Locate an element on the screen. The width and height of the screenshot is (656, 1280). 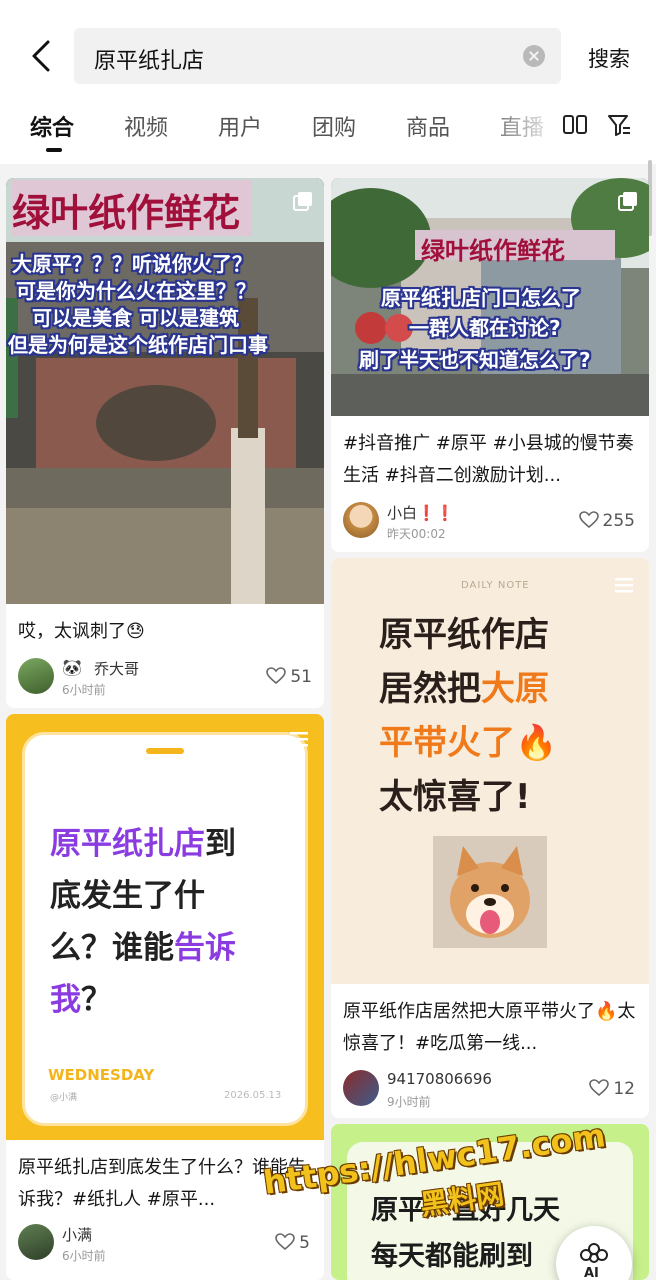
tab-products: 商品 is located at coordinates (428, 126).